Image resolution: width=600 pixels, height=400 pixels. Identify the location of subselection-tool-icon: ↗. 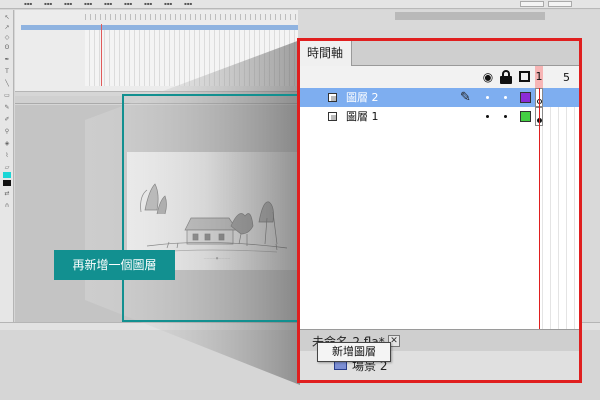
(7, 27).